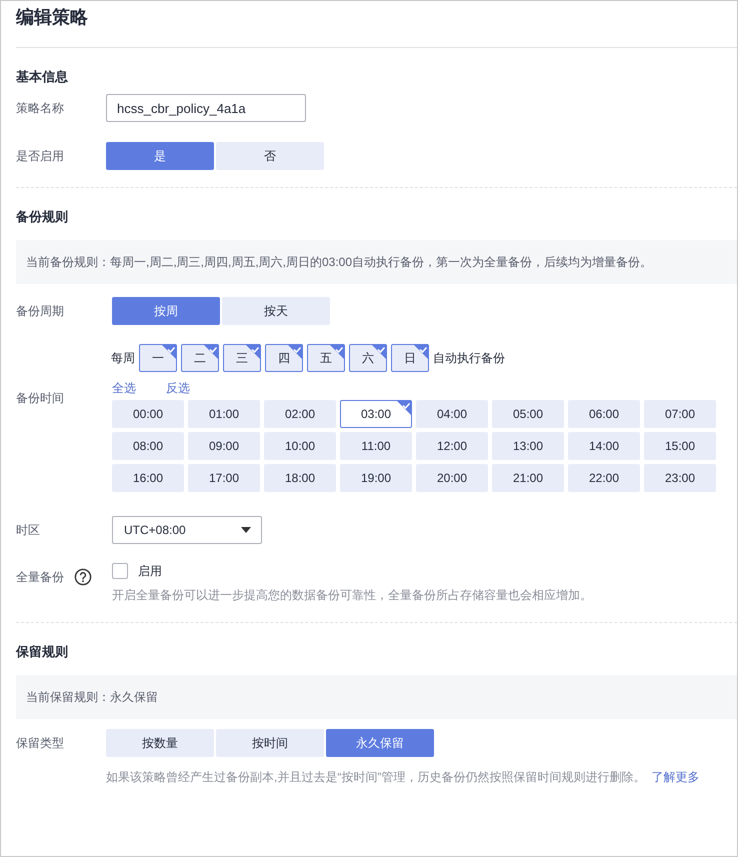 This screenshot has width=738, height=857. I want to click on time-slot: 15:00, so click(680, 446).